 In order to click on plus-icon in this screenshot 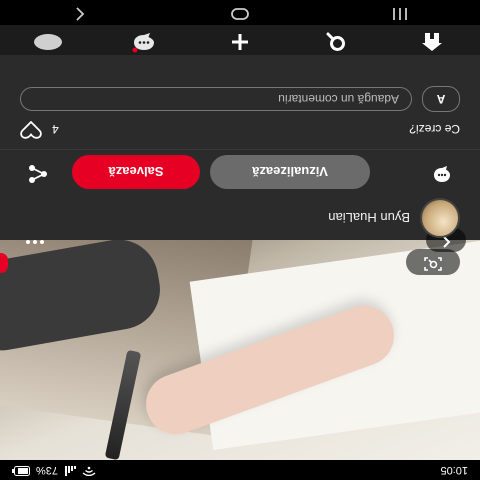, I will do `click(240, 40)`.